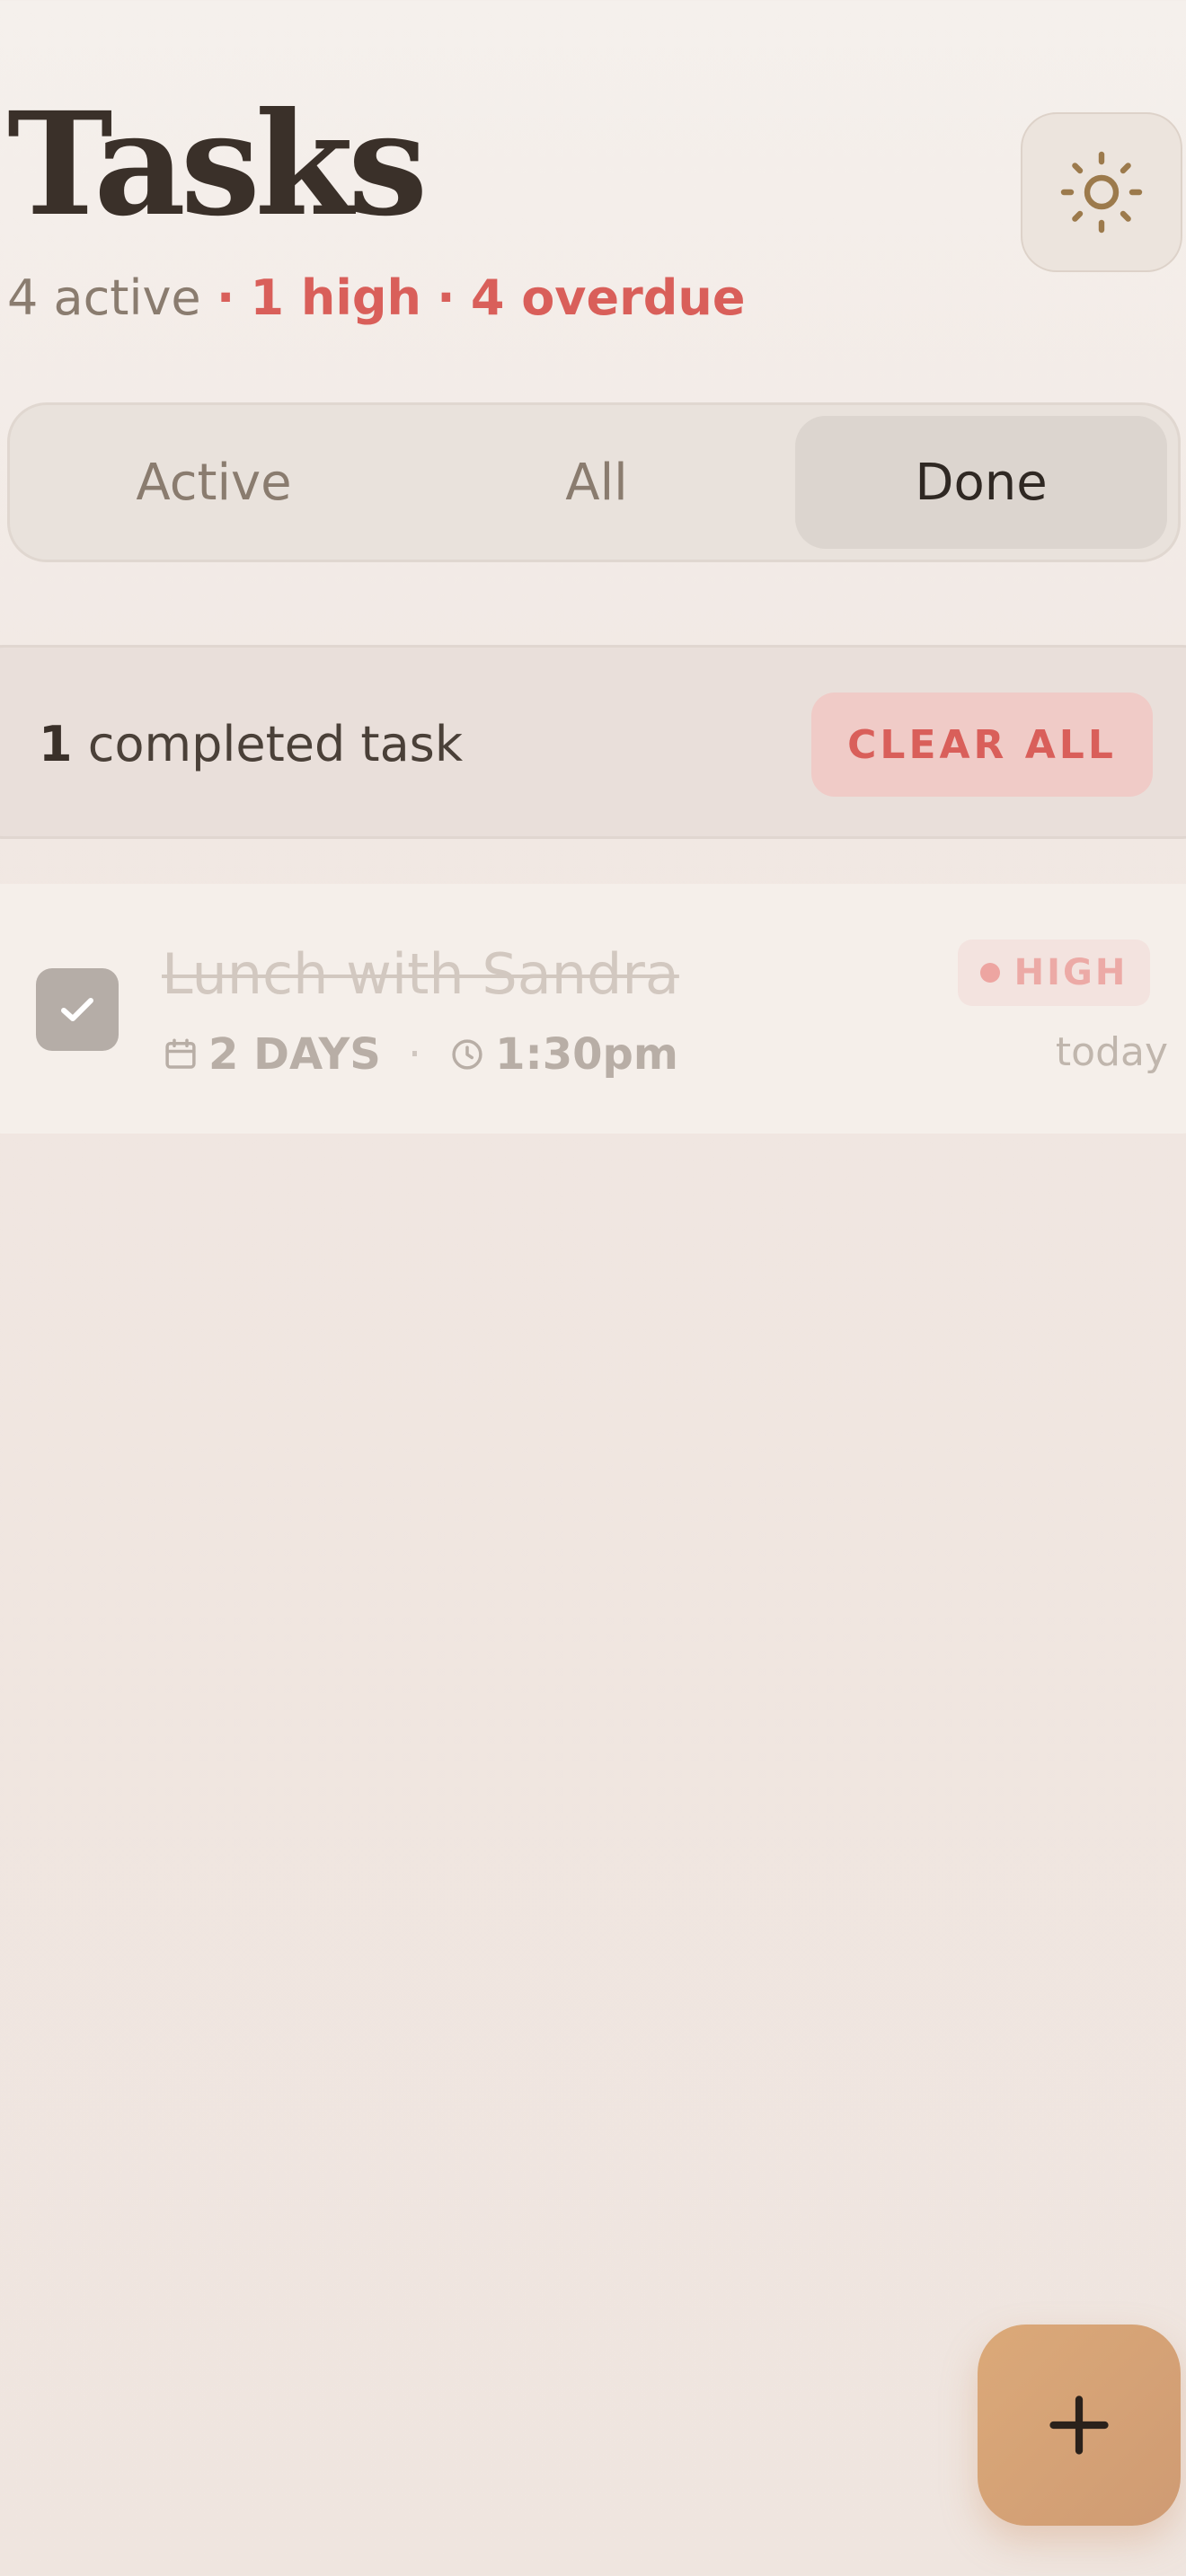 The height and width of the screenshot is (2576, 1186). I want to click on task-checkbox, so click(77, 1009).